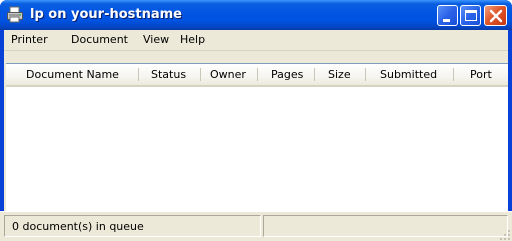 Image resolution: width=512 pixels, height=241 pixels. Describe the element at coordinates (256, 226) in the screenshot. I see `status-bar: 0 document(s) in queue` at that location.